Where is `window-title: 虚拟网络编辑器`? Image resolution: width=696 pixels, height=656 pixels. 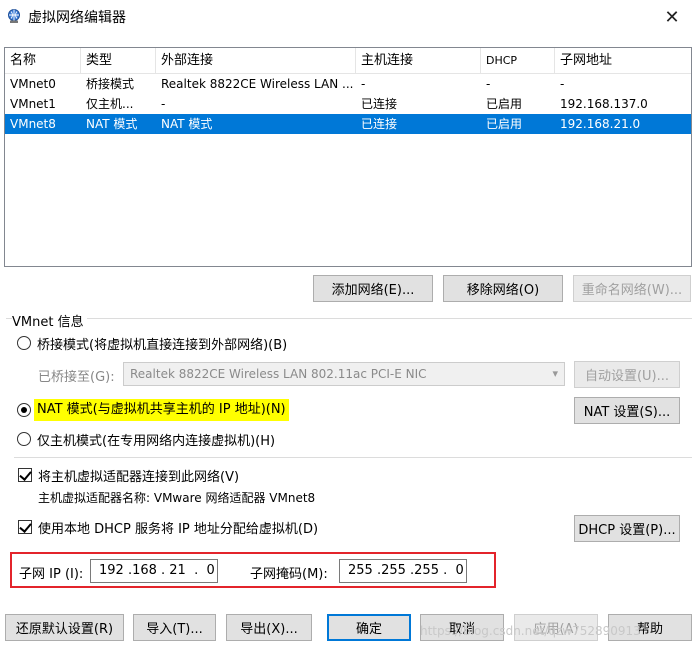 window-title: 虚拟网络编辑器 is located at coordinates (77, 18).